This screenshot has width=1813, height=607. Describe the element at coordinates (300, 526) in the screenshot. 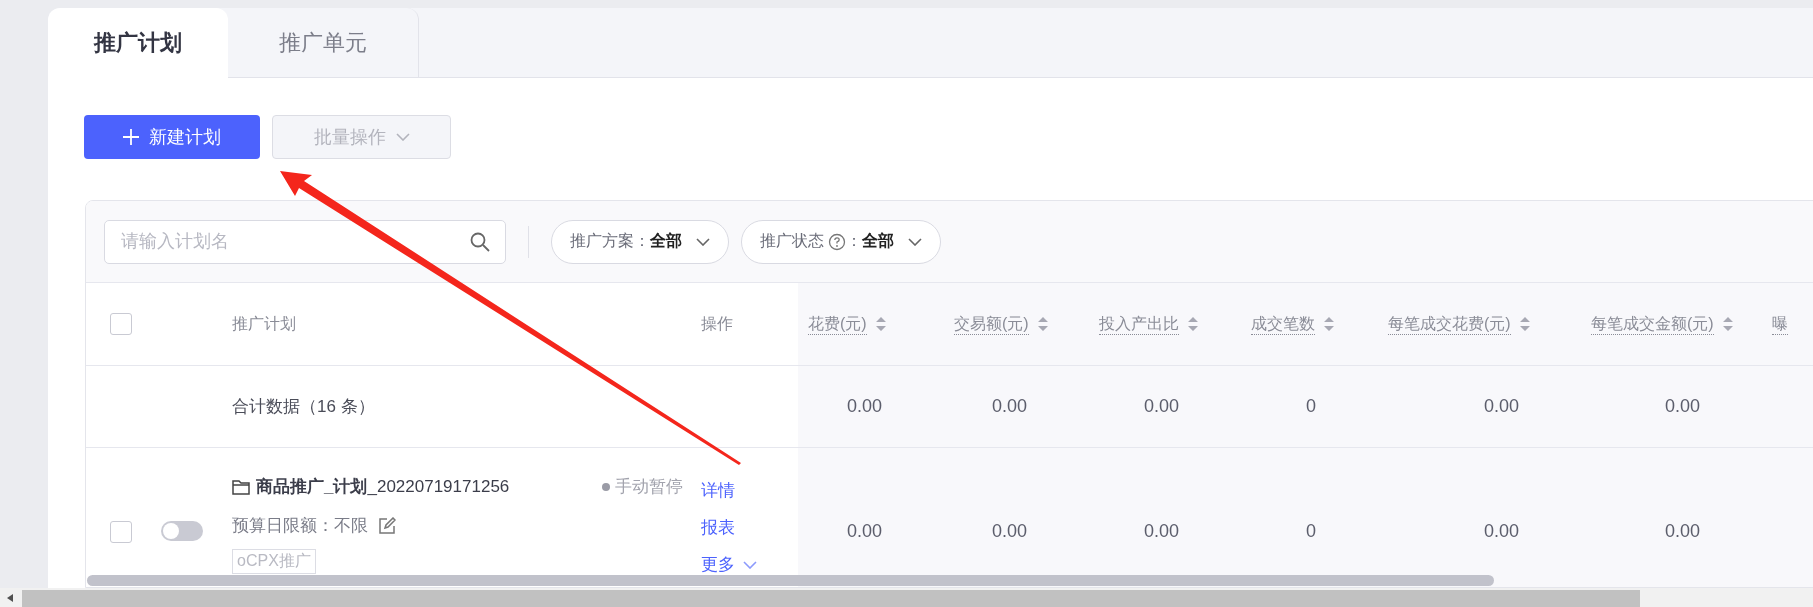

I see `budget-label: 预算日限额：不限` at that location.